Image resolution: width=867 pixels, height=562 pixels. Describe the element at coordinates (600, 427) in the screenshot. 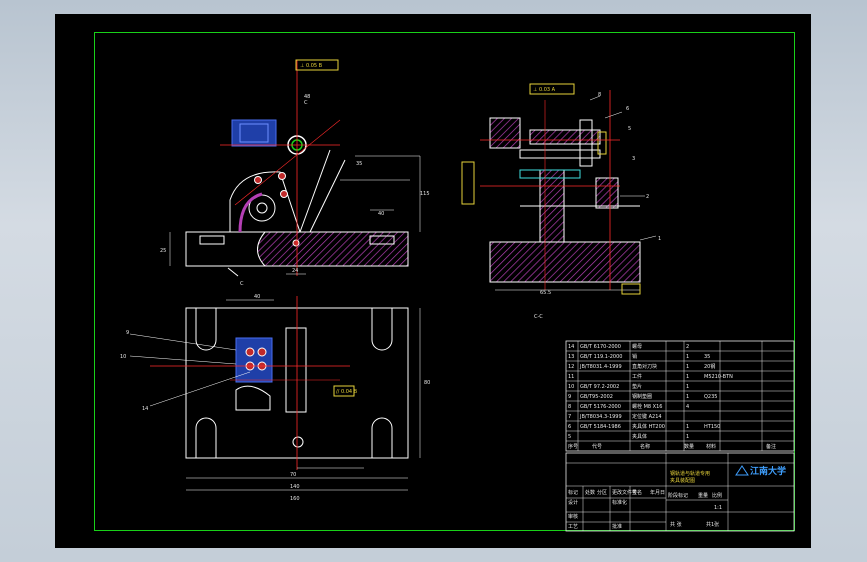

I see `bom-cell: GB/T 5184-1986` at that location.